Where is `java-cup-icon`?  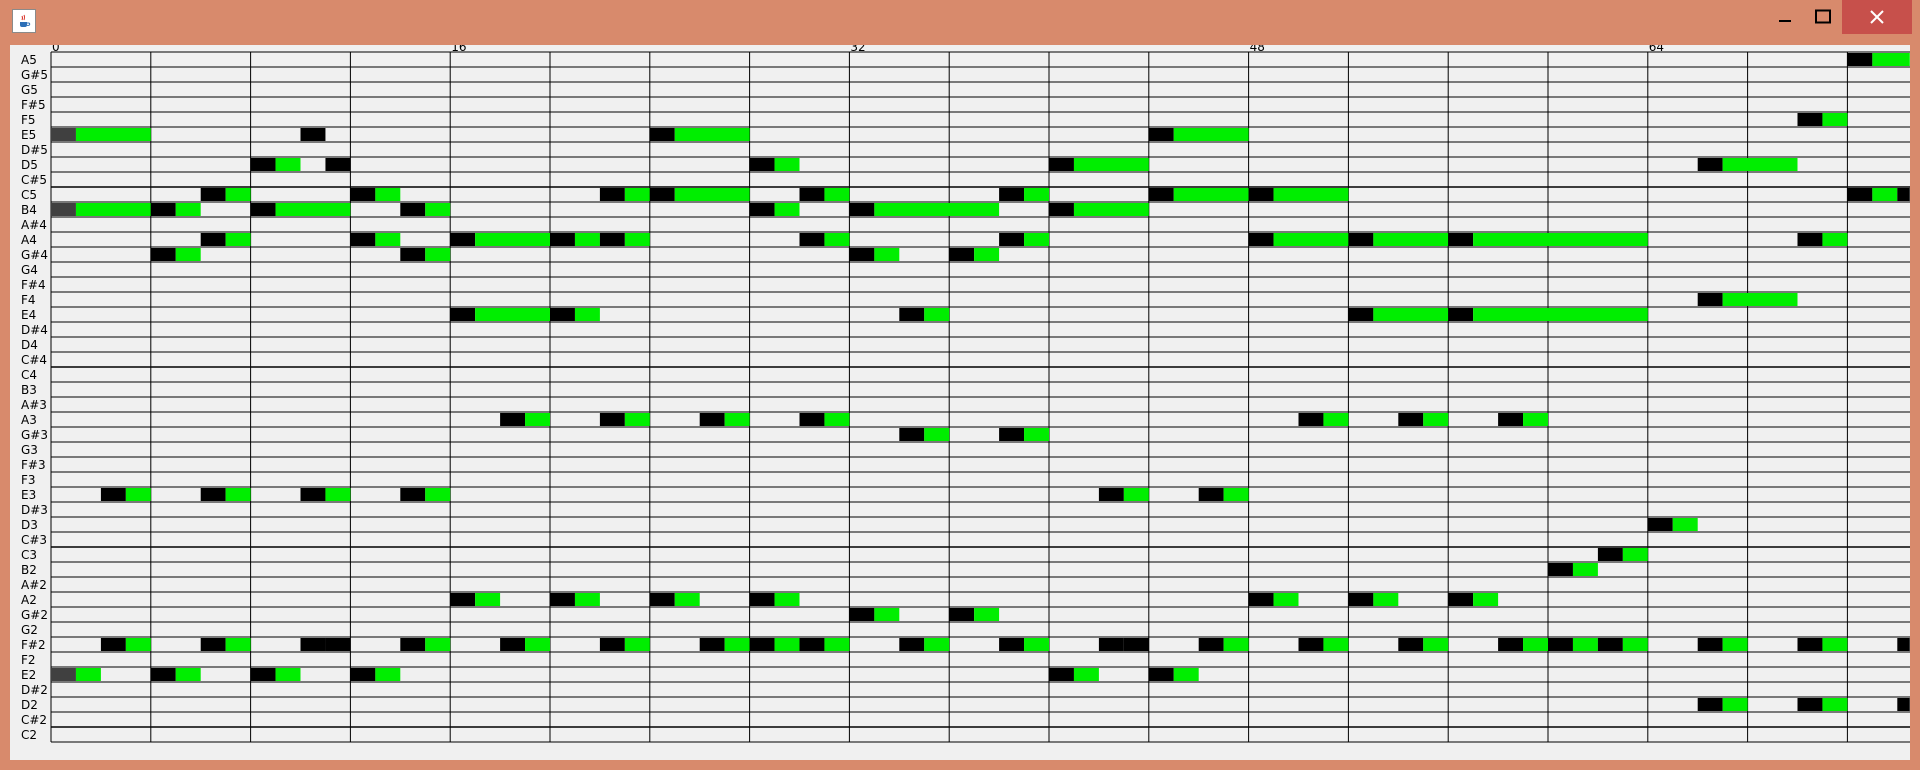 java-cup-icon is located at coordinates (24, 21).